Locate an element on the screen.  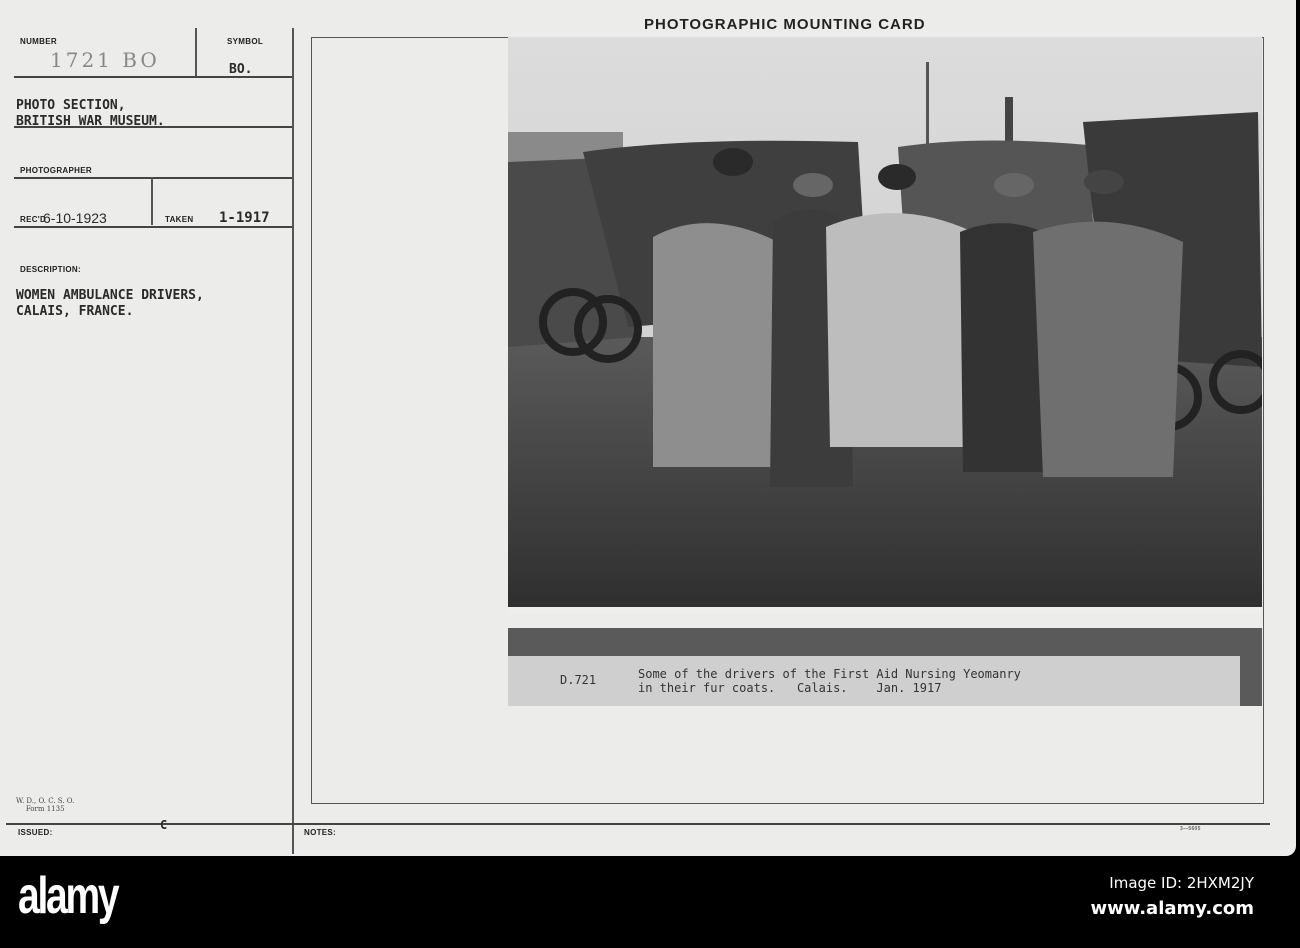
description-label: DESCRIPTION: is located at coordinates (50, 269).